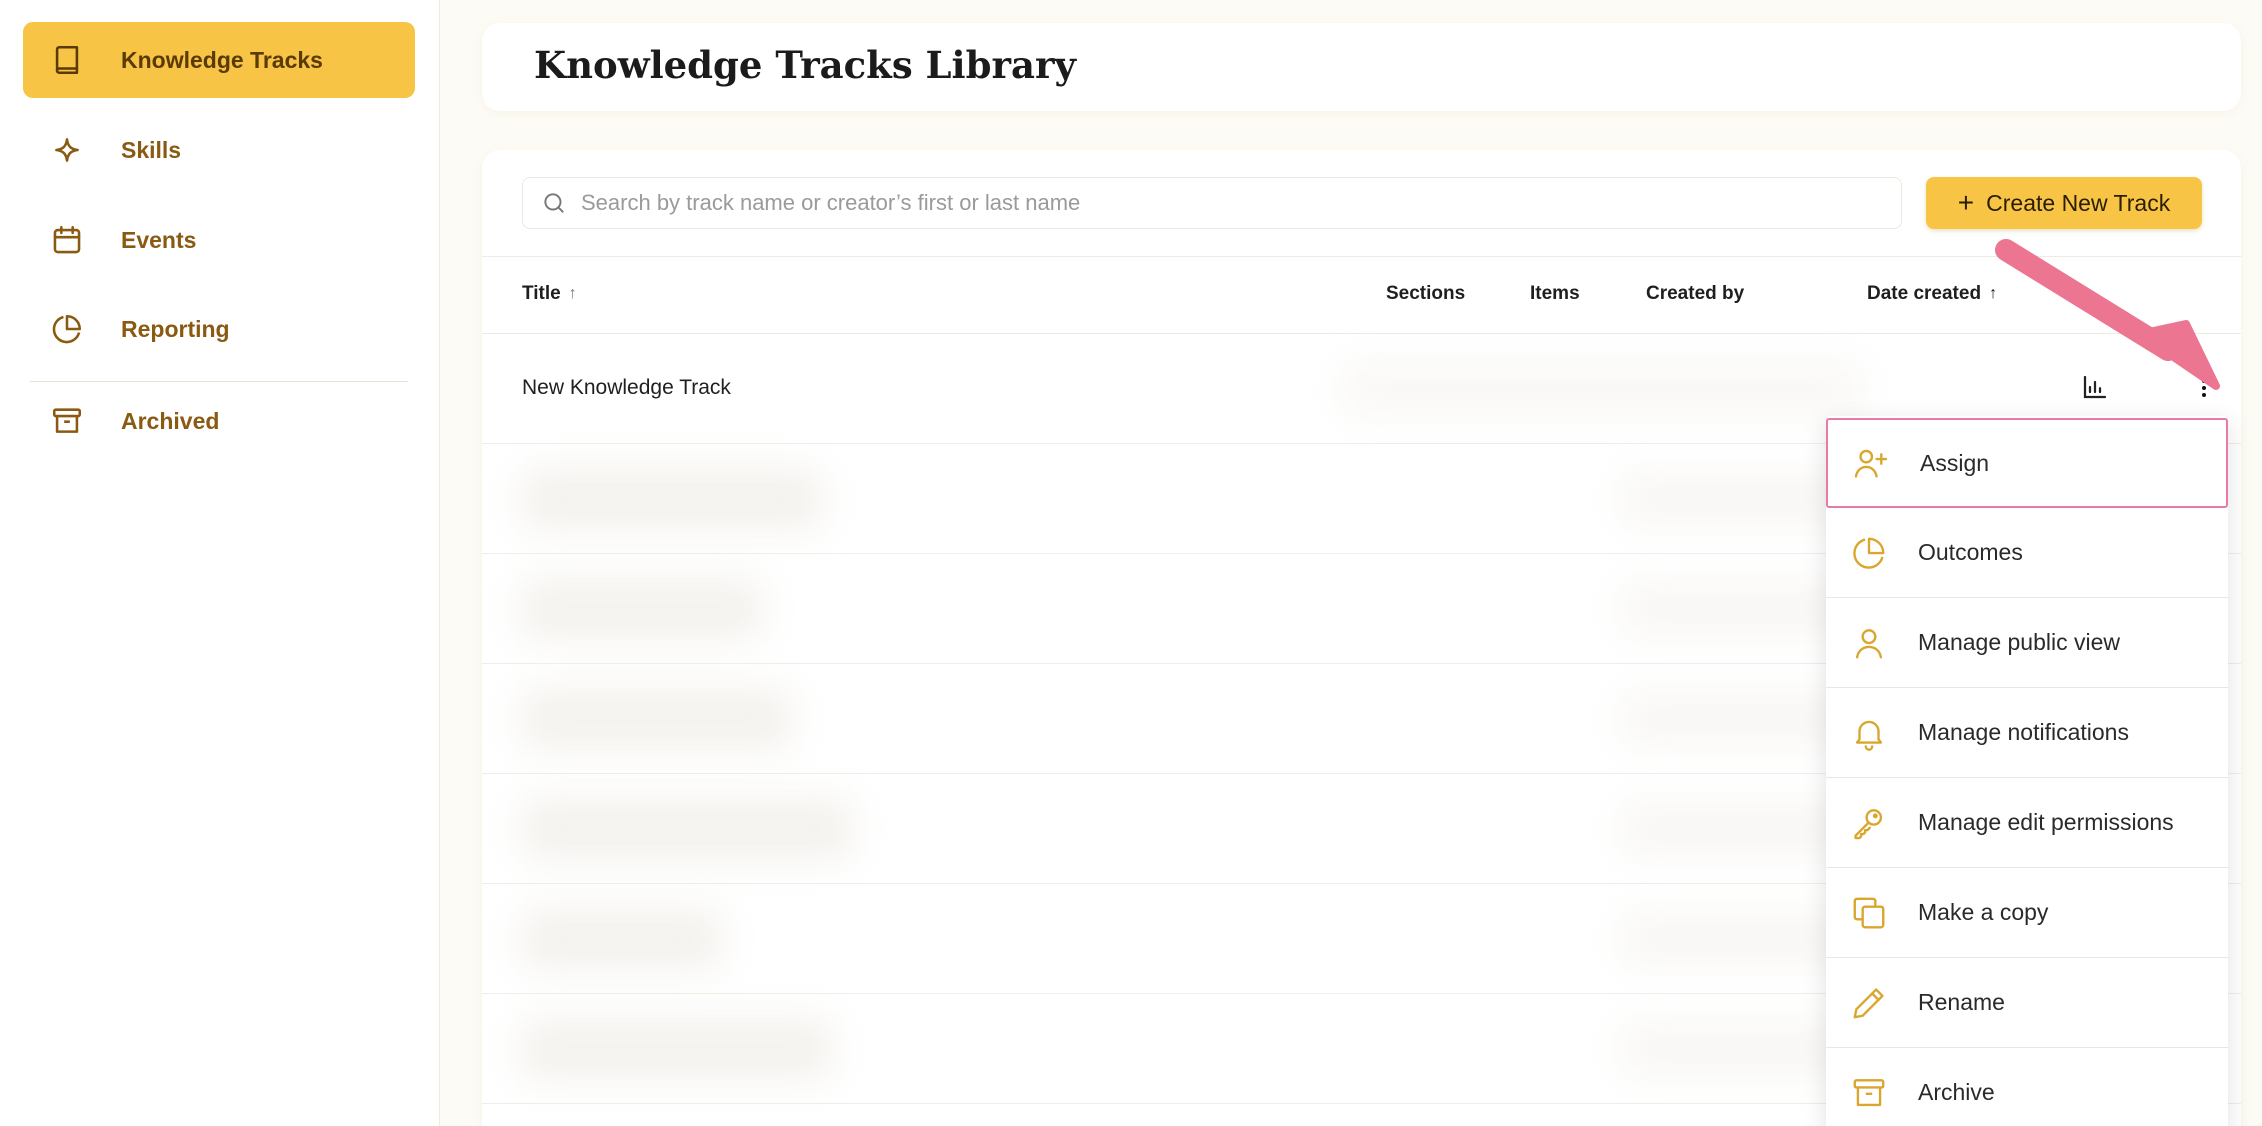  What do you see at coordinates (2027, 463) in the screenshot?
I see `menu-item-assign: Assign` at bounding box center [2027, 463].